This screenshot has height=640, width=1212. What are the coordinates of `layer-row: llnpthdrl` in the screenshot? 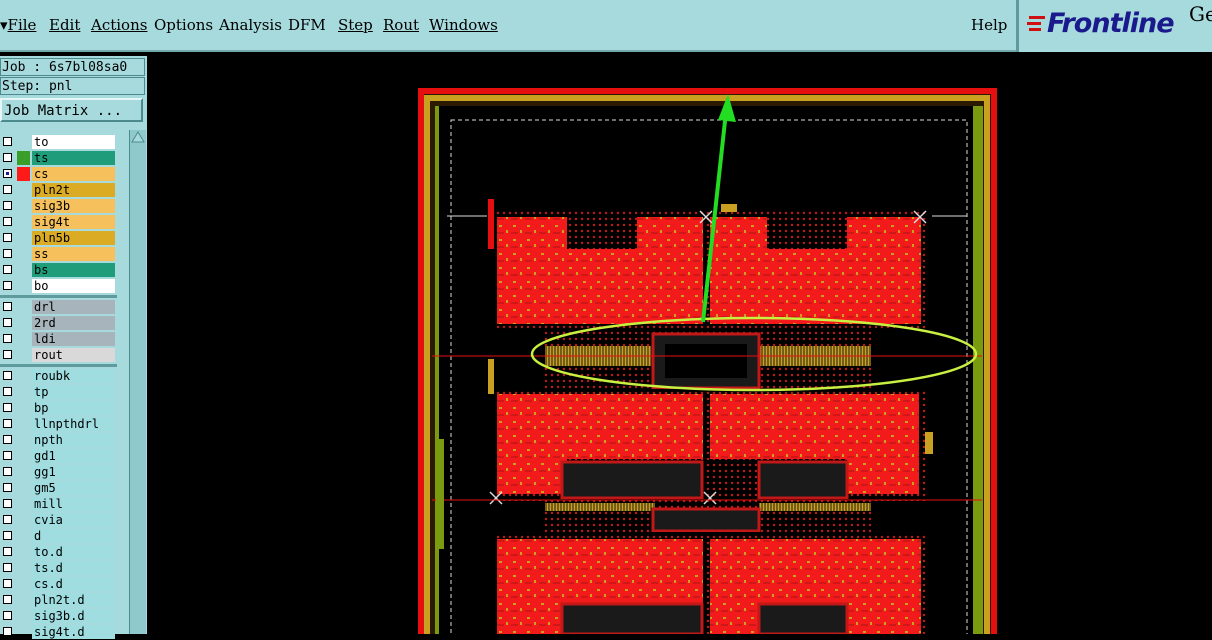 It's located at (58, 424).